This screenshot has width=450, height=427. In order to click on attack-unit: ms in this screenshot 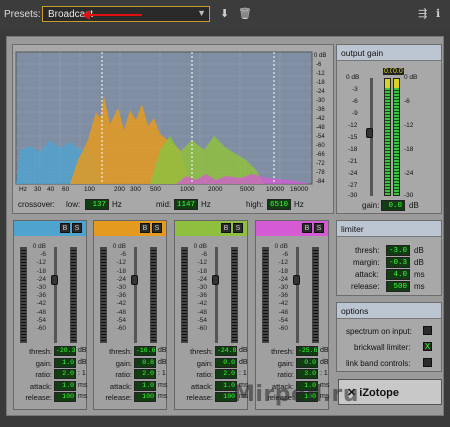, I will do `click(83, 385)`.